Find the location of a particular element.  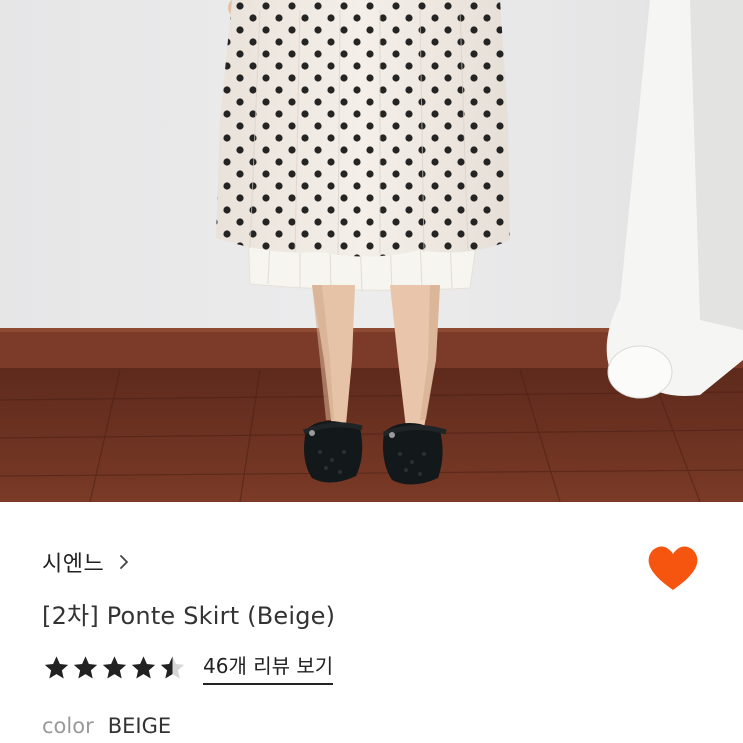

wishlist-heart-button is located at coordinates (673, 568).